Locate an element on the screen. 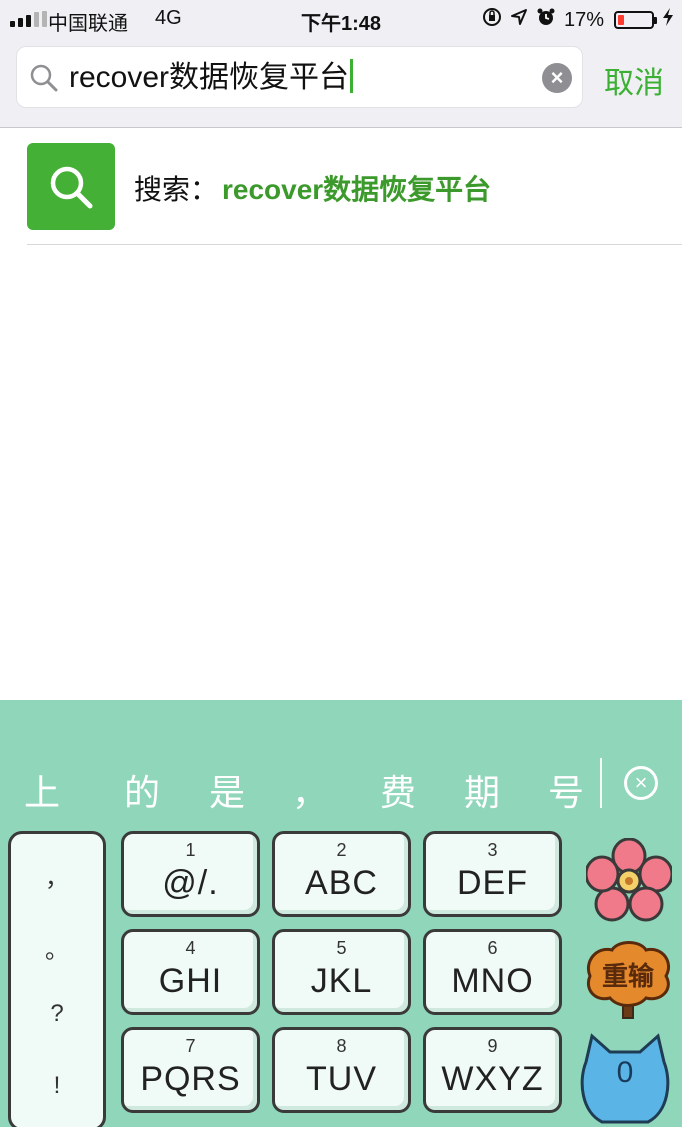  alarm-icon is located at coordinates (546, 20).